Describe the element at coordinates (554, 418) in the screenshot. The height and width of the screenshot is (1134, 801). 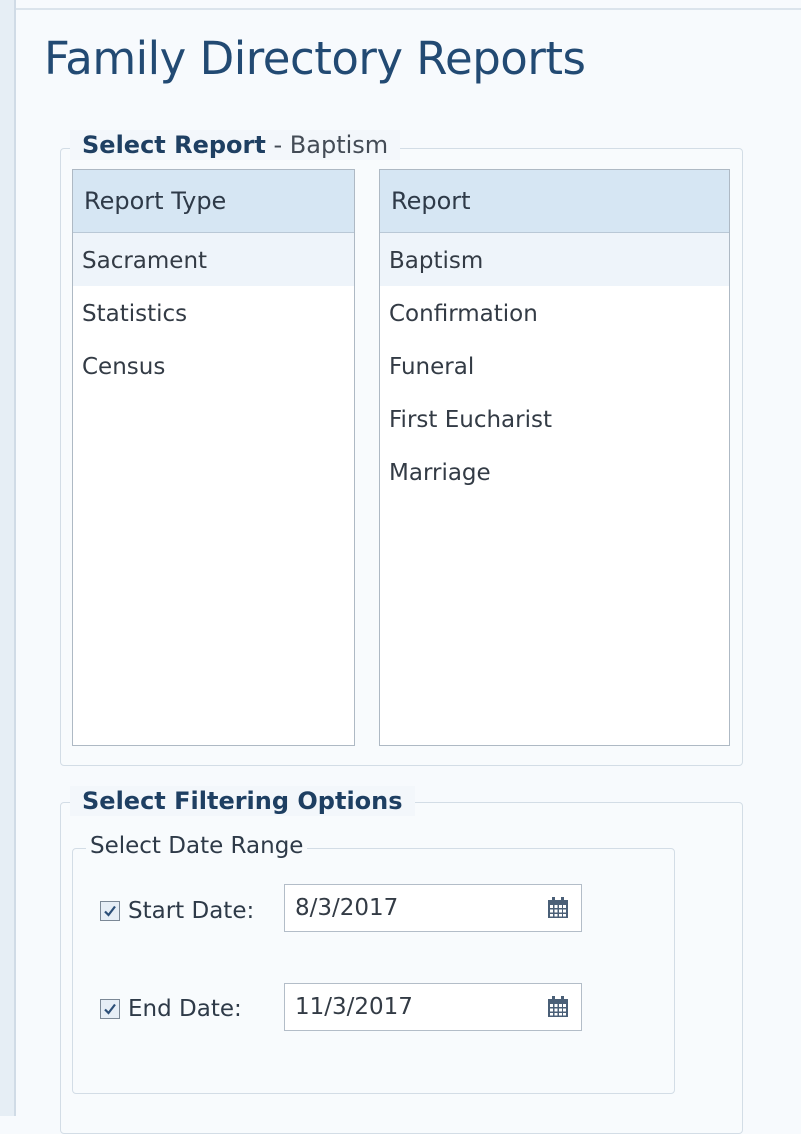
I see `report-item: First Eucharist` at that location.